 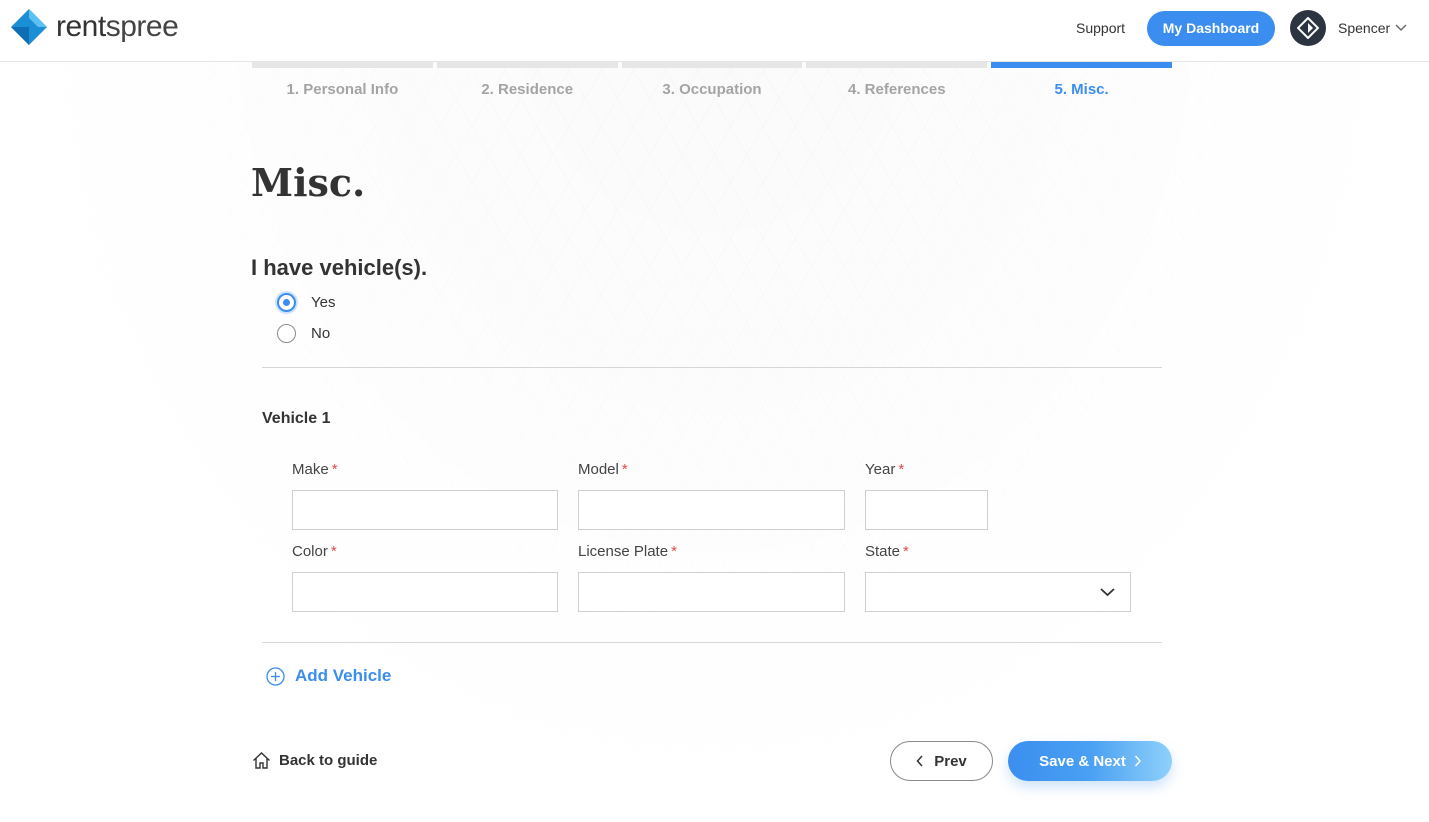 I want to click on step-misc: 5. Misc., so click(x=1081, y=82).